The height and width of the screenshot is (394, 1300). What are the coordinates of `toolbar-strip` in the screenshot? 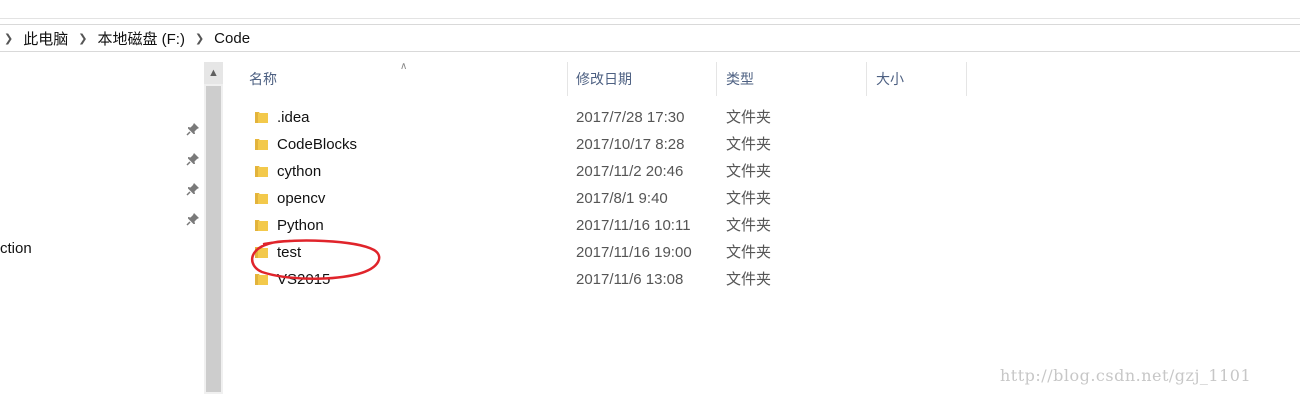 It's located at (650, 9).